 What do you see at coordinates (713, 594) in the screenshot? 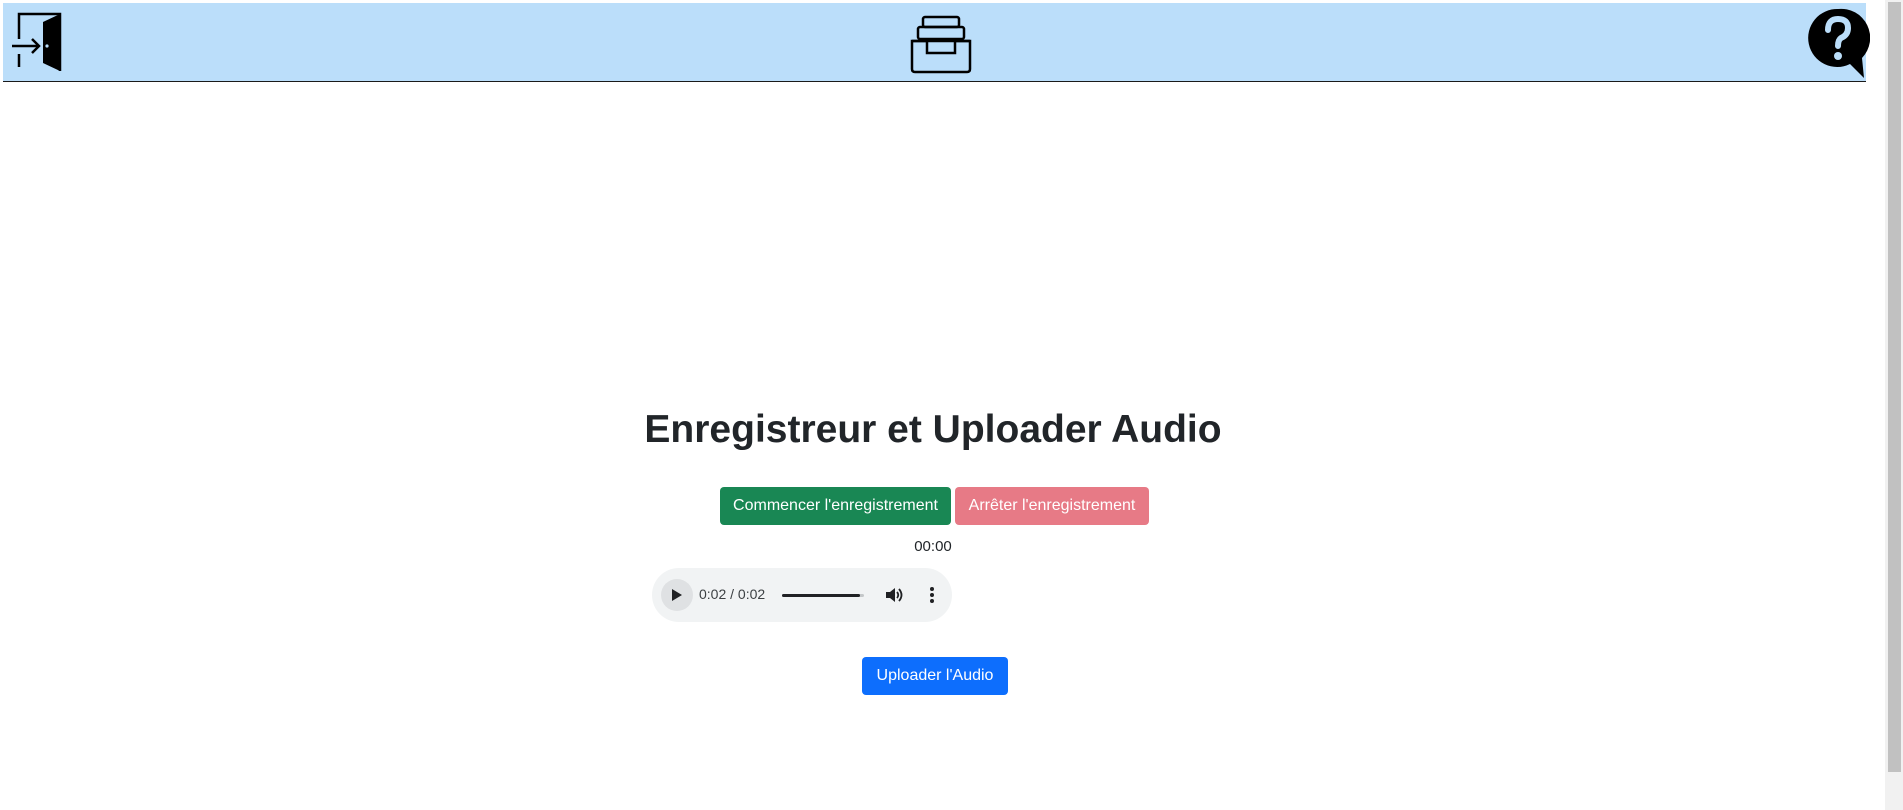
I see `audio-current-time: 0:02` at bounding box center [713, 594].